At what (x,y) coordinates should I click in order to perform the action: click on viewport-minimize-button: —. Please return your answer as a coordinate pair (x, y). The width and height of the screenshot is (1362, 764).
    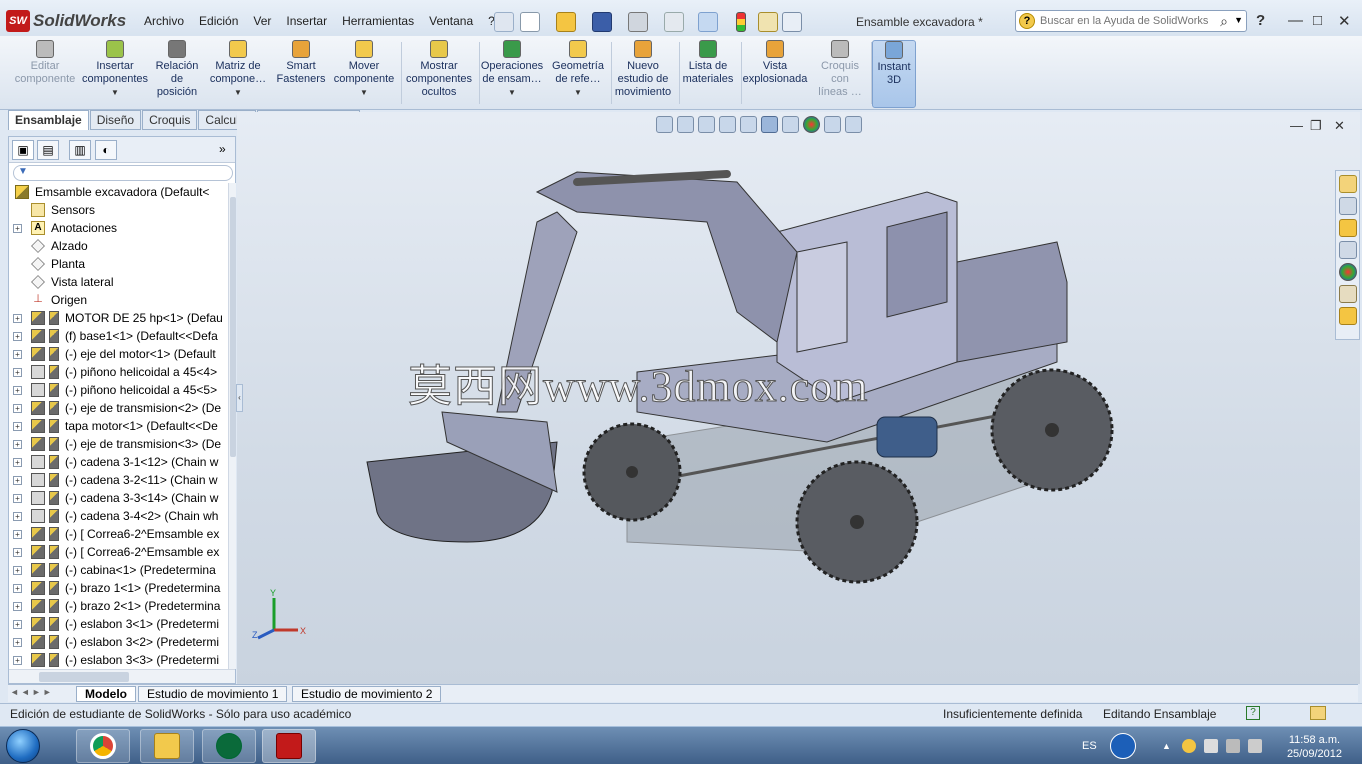
    Looking at the image, I should click on (1296, 125).